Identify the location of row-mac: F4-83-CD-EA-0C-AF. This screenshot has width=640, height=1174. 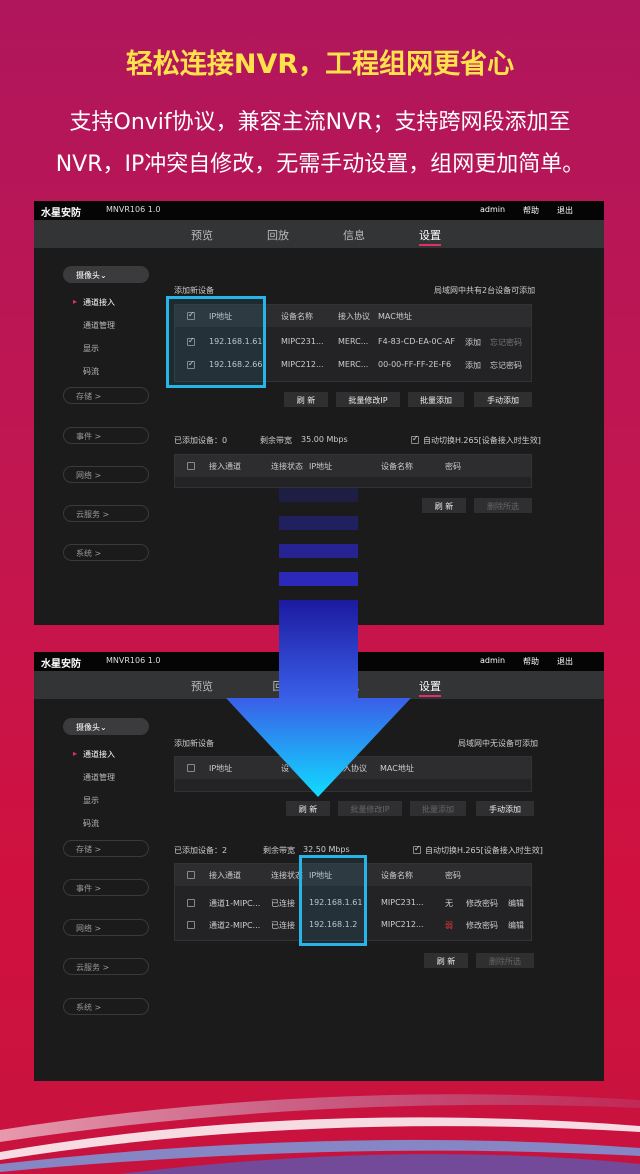
(416, 341).